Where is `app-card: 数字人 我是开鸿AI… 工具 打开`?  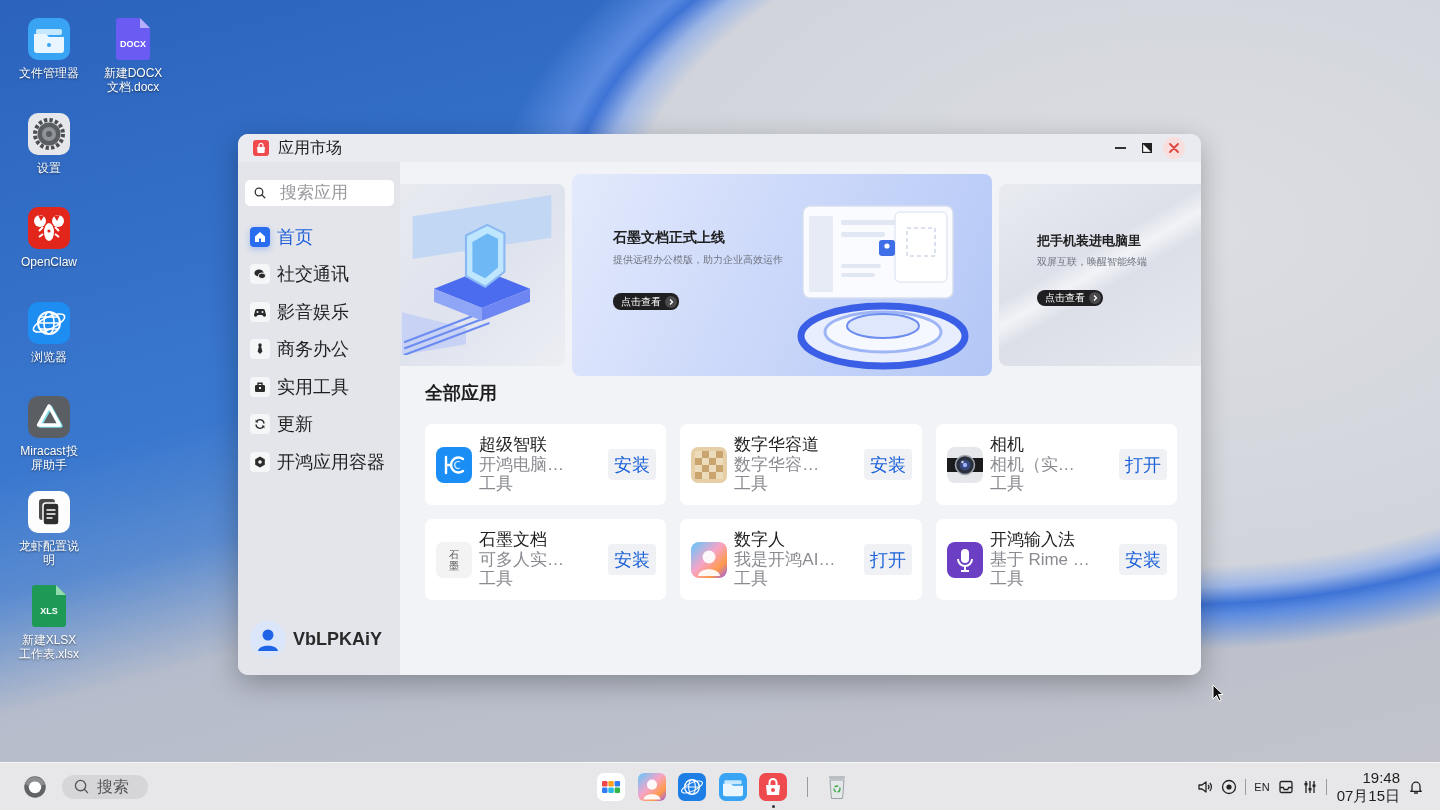
app-card: 数字人 我是开鸿AI… 工具 打开 is located at coordinates (801, 559).